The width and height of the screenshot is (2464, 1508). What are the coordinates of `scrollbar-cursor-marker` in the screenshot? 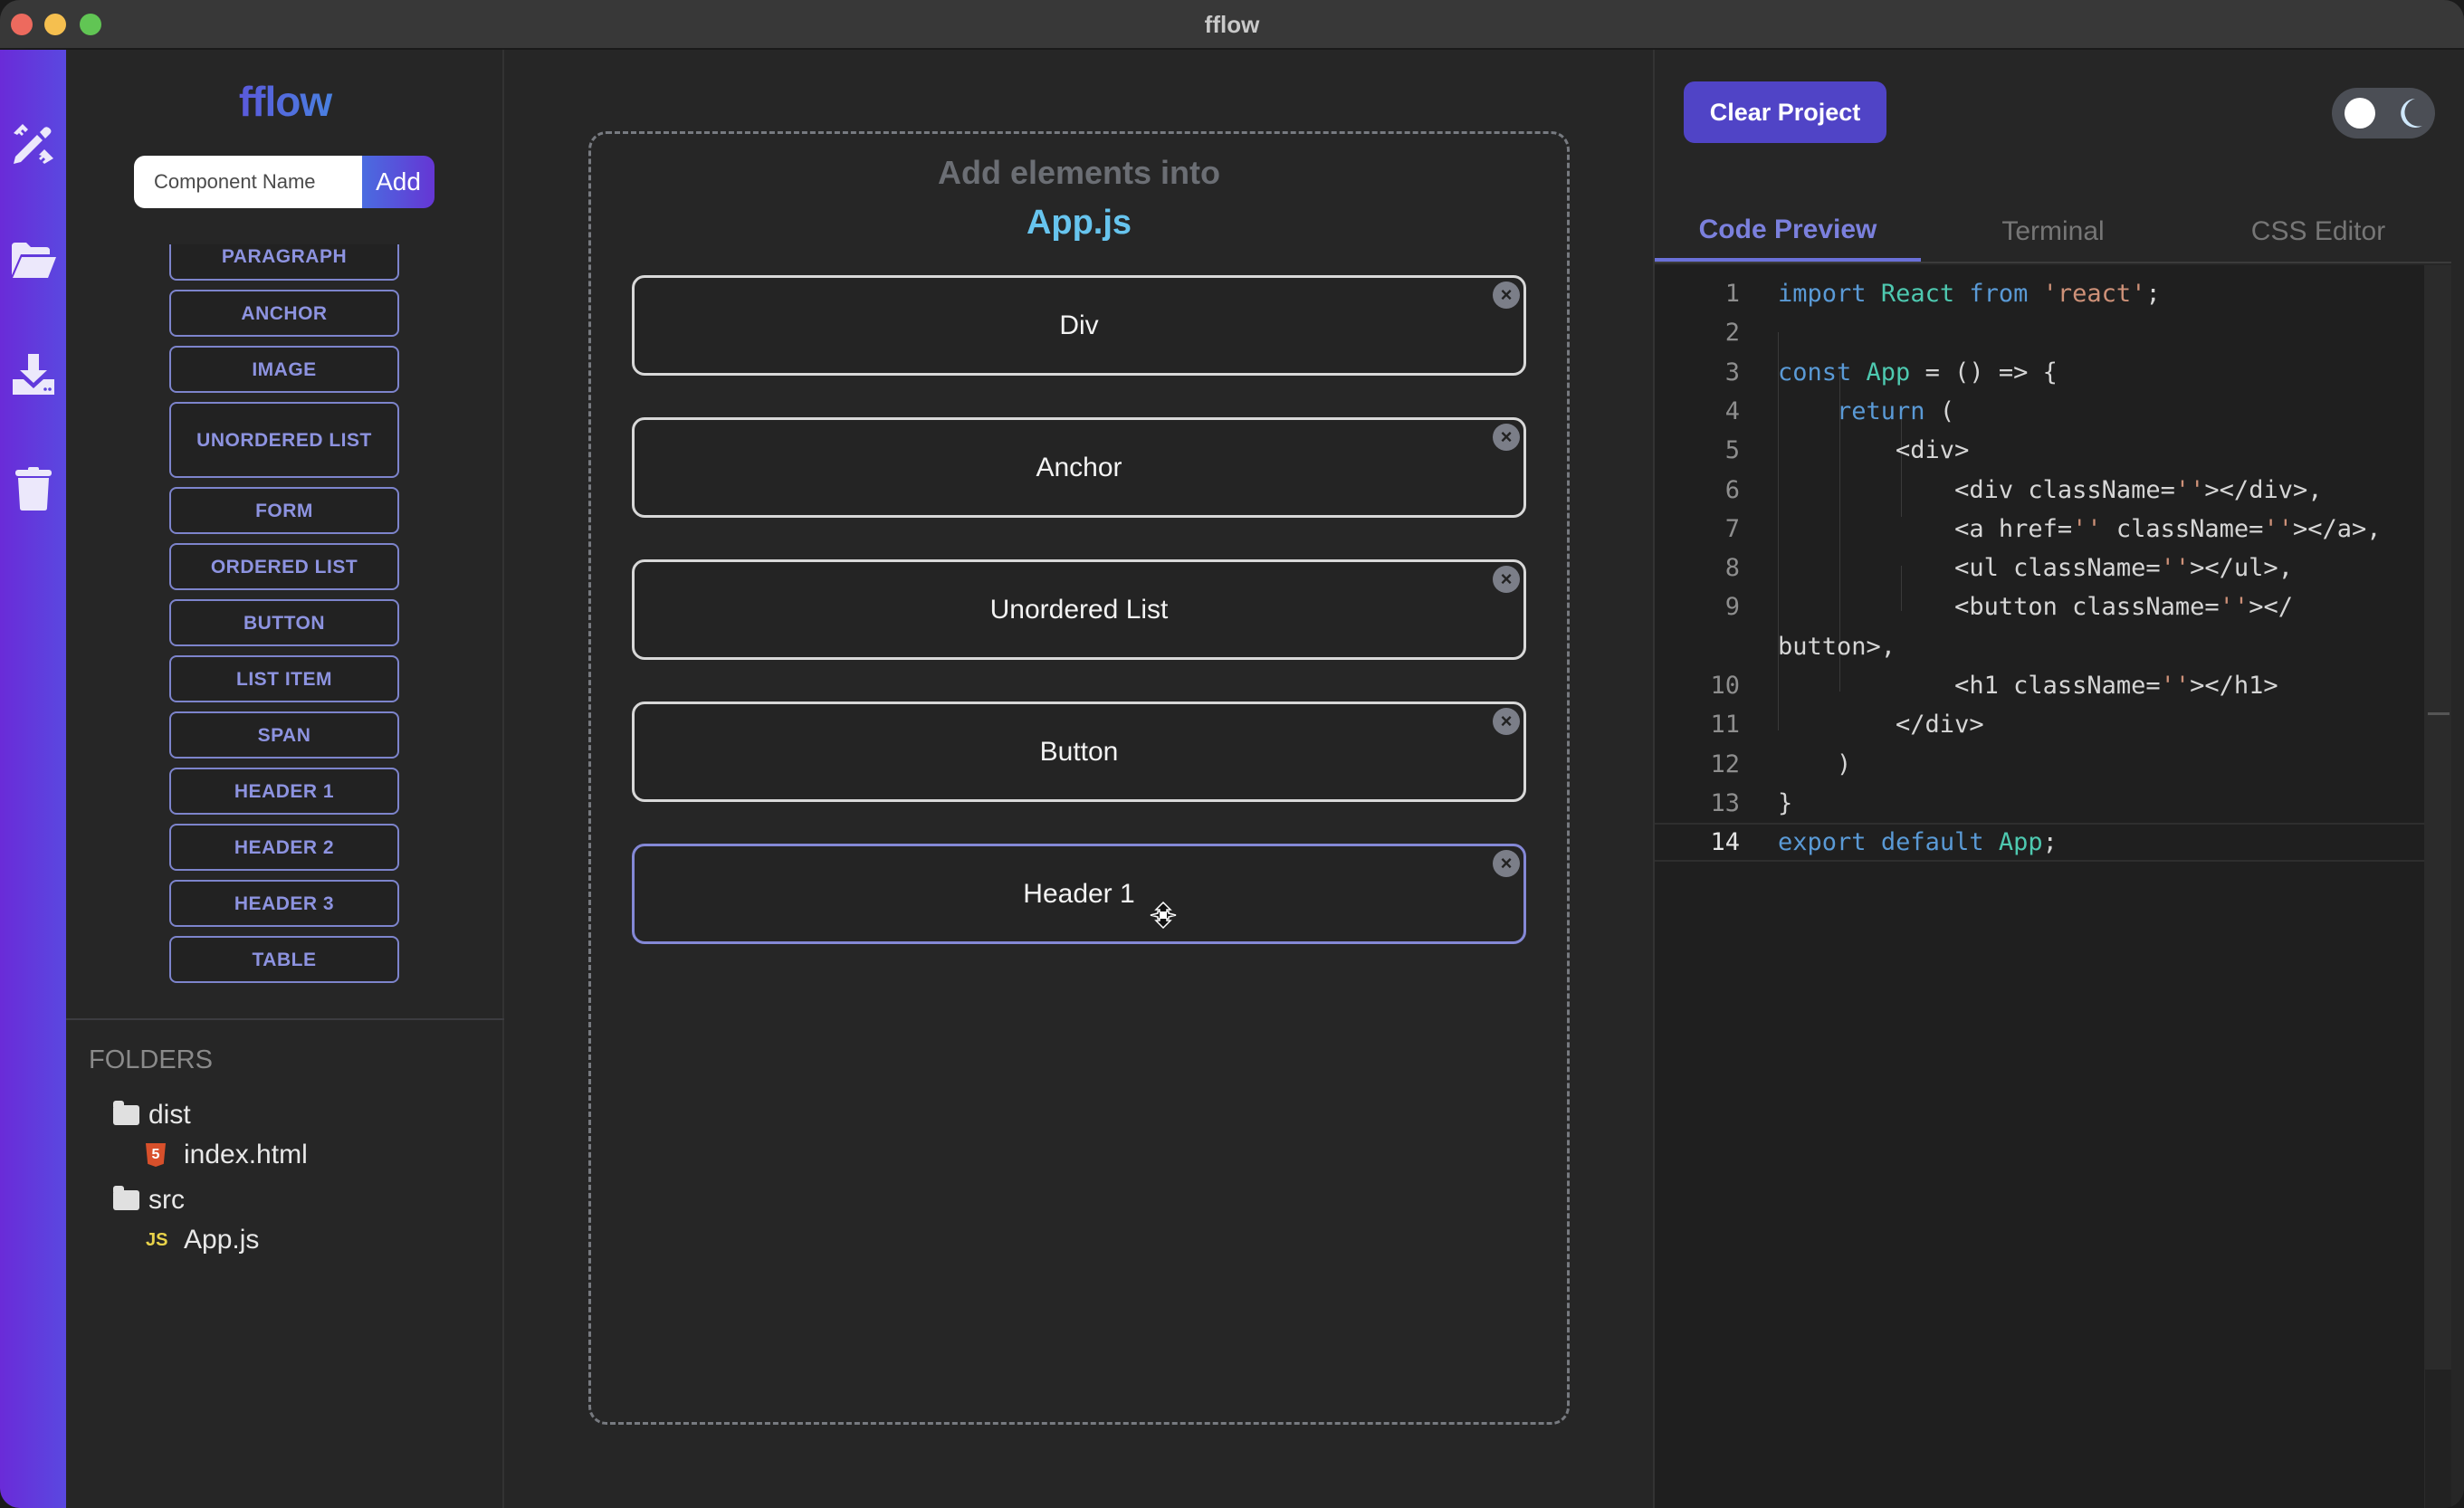 It's located at (2439, 713).